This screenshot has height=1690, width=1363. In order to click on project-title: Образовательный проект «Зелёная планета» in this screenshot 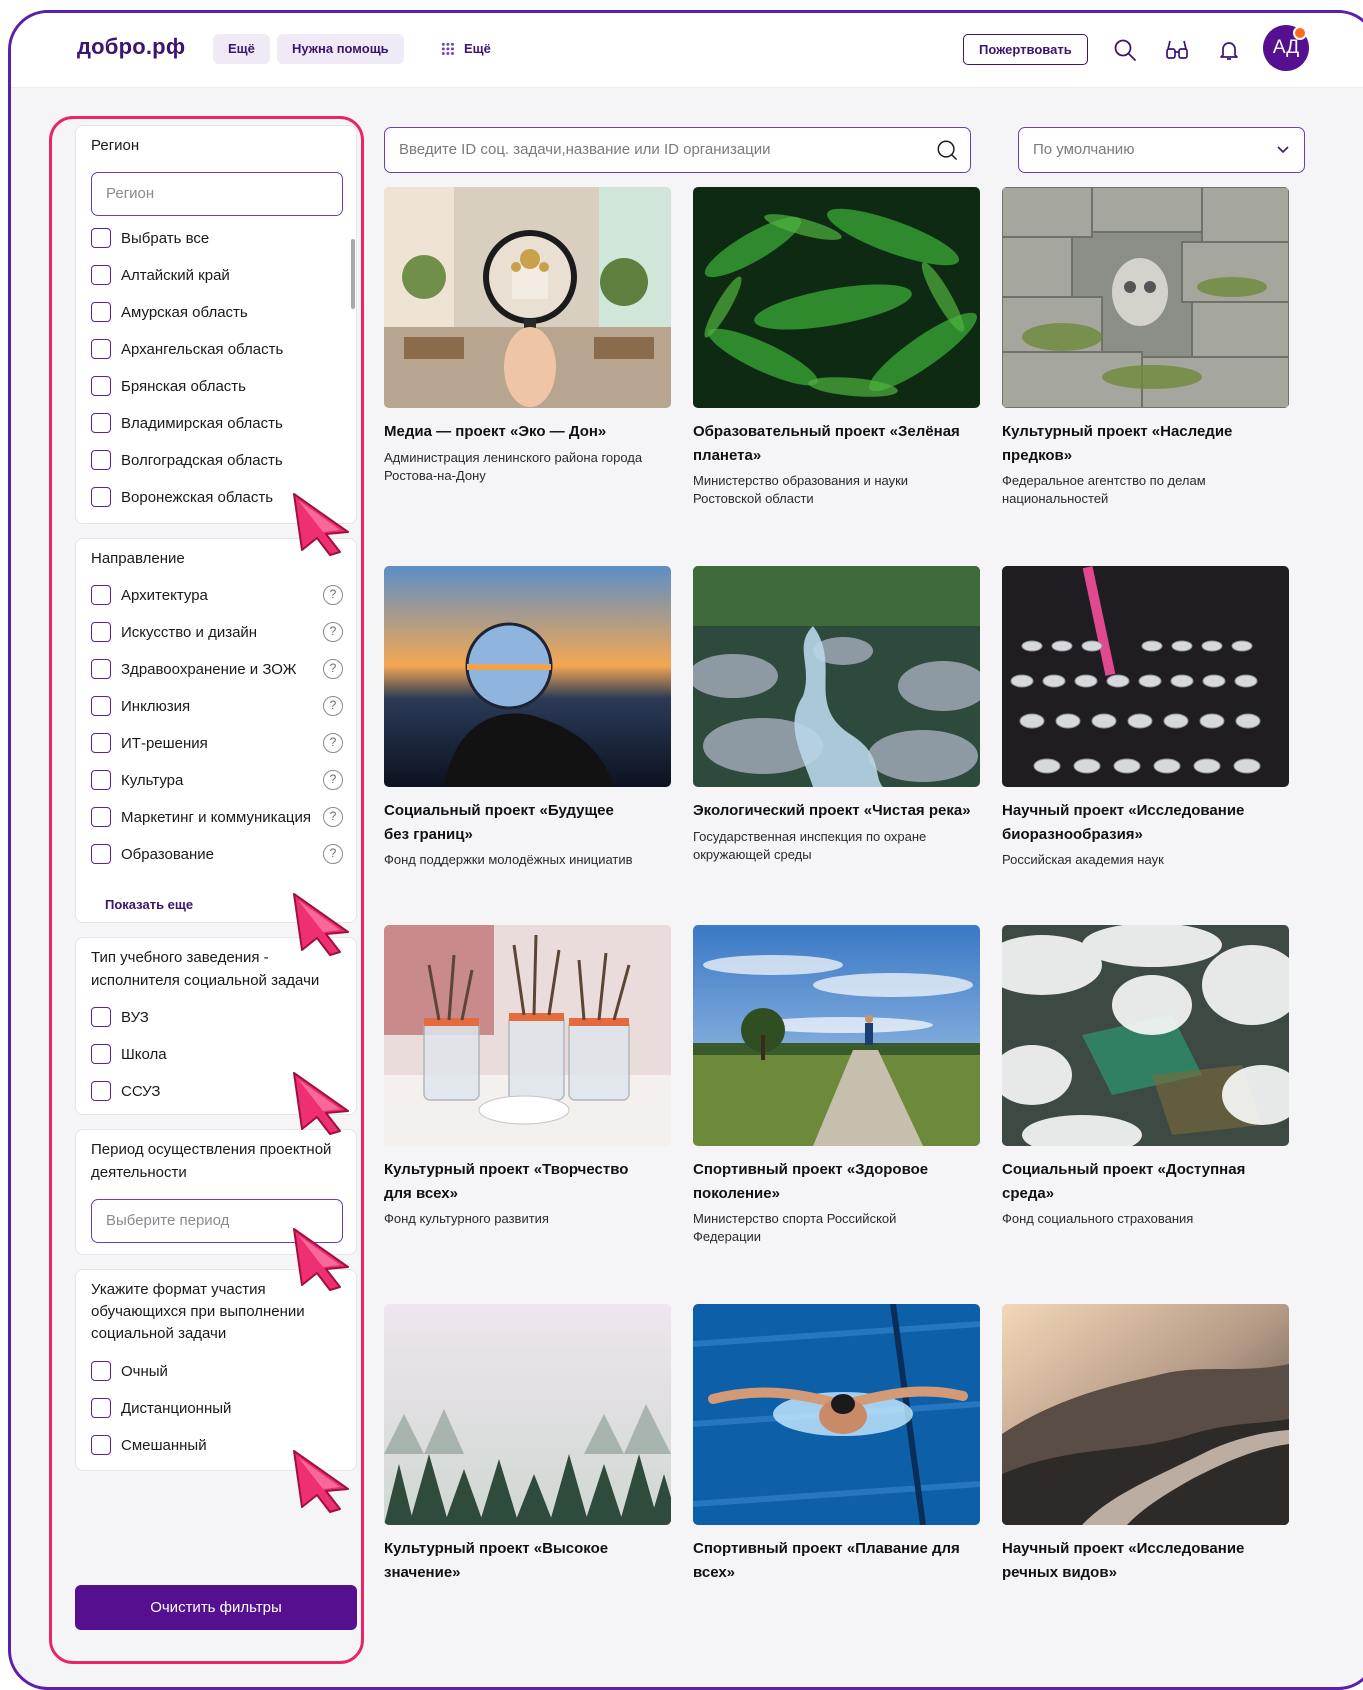, I will do `click(836, 444)`.